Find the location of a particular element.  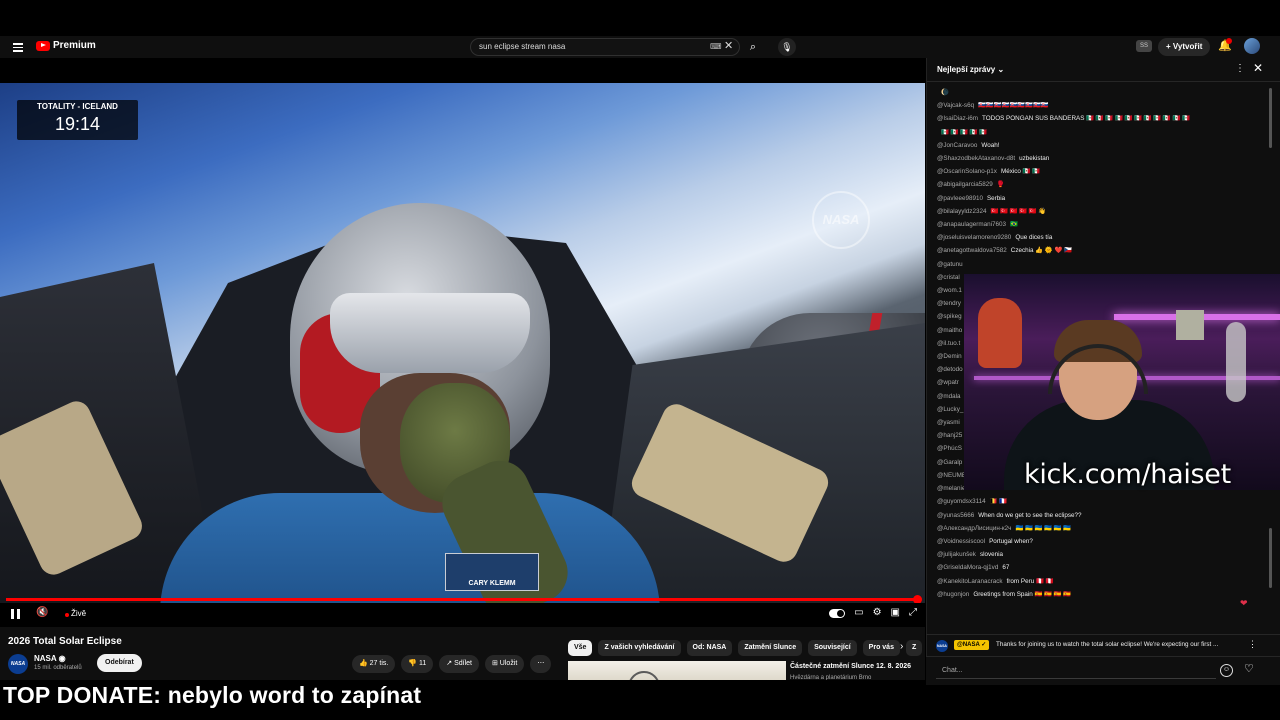

dislike-button: 👎 11 is located at coordinates (417, 664).